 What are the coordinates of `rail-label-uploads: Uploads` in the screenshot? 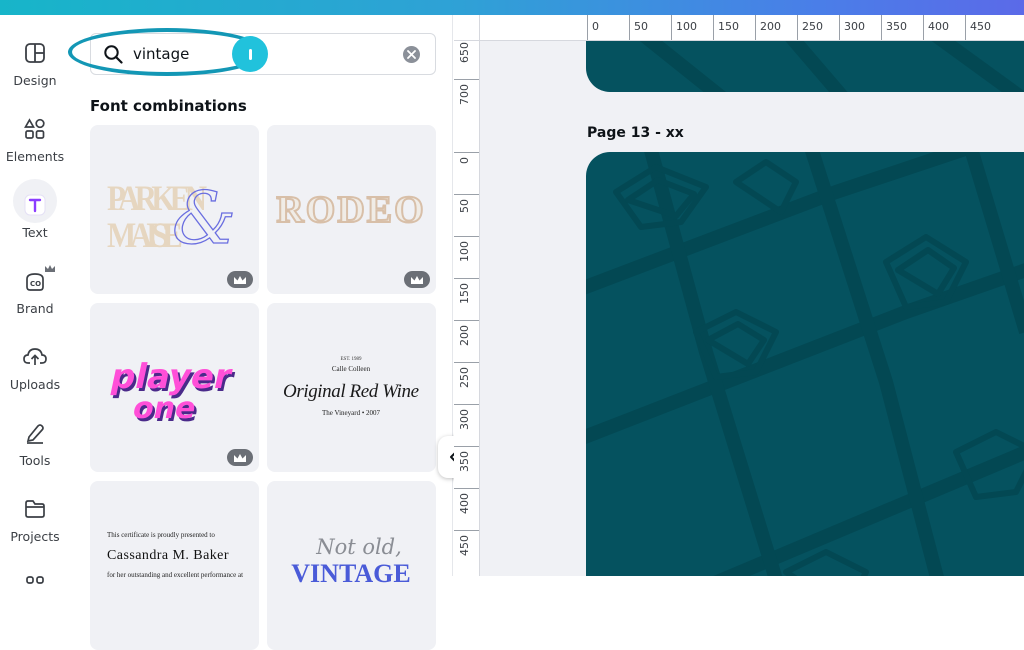 It's located at (35, 384).